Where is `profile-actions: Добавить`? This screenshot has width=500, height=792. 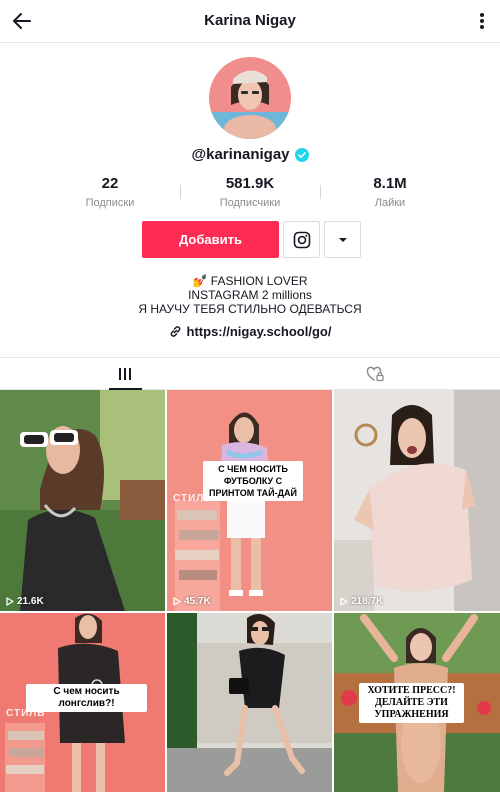
profile-actions: Добавить is located at coordinates (251, 239).